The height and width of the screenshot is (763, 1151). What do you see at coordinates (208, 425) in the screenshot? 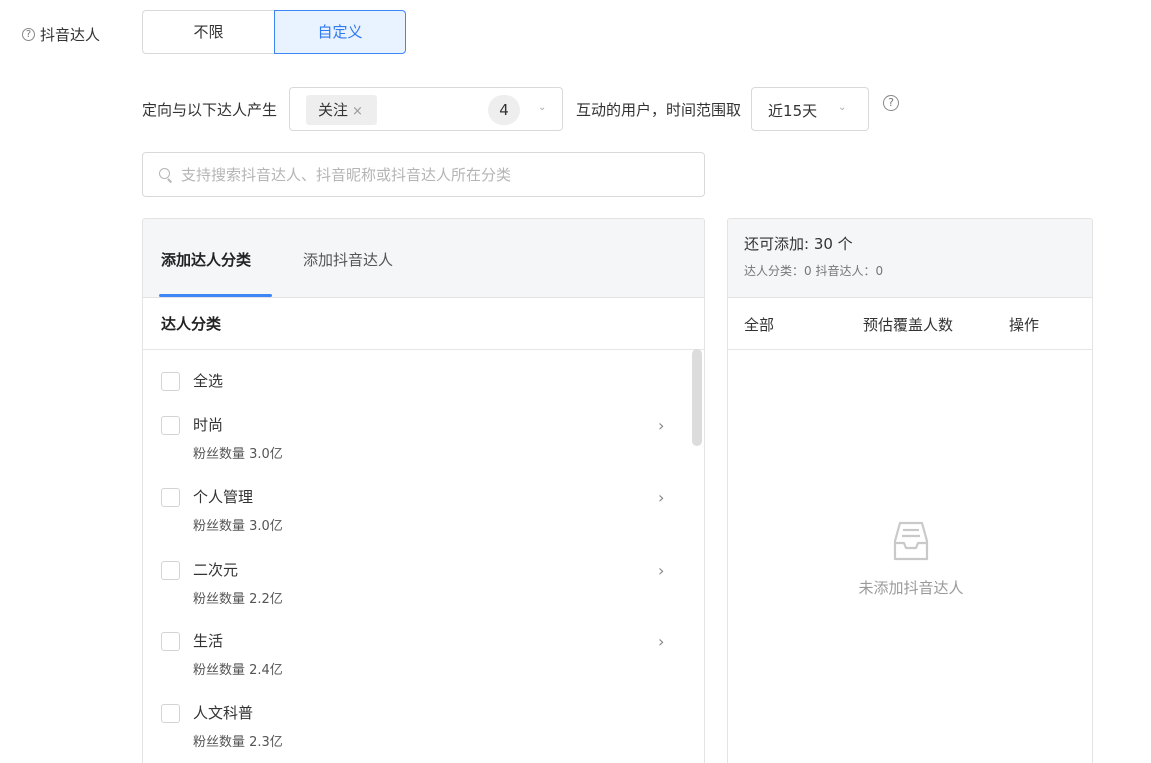
I see `category-name: 时尚` at bounding box center [208, 425].